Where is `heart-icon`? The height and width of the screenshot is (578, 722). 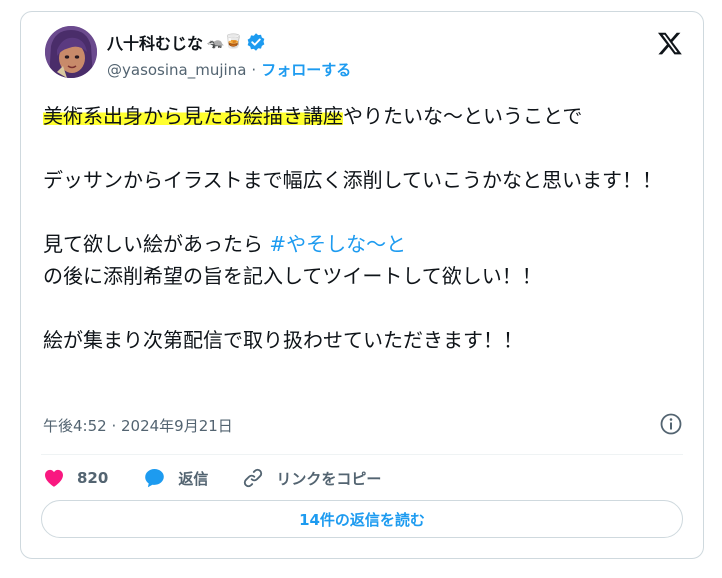
heart-icon is located at coordinates (54, 478).